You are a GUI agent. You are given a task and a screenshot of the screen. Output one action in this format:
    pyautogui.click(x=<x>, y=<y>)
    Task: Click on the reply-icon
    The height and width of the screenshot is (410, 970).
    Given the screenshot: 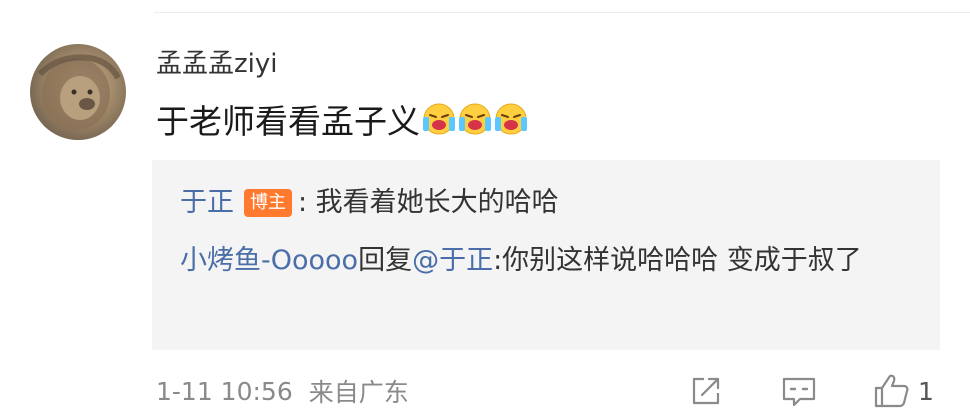 What is the action you would take?
    pyautogui.click(x=799, y=392)
    